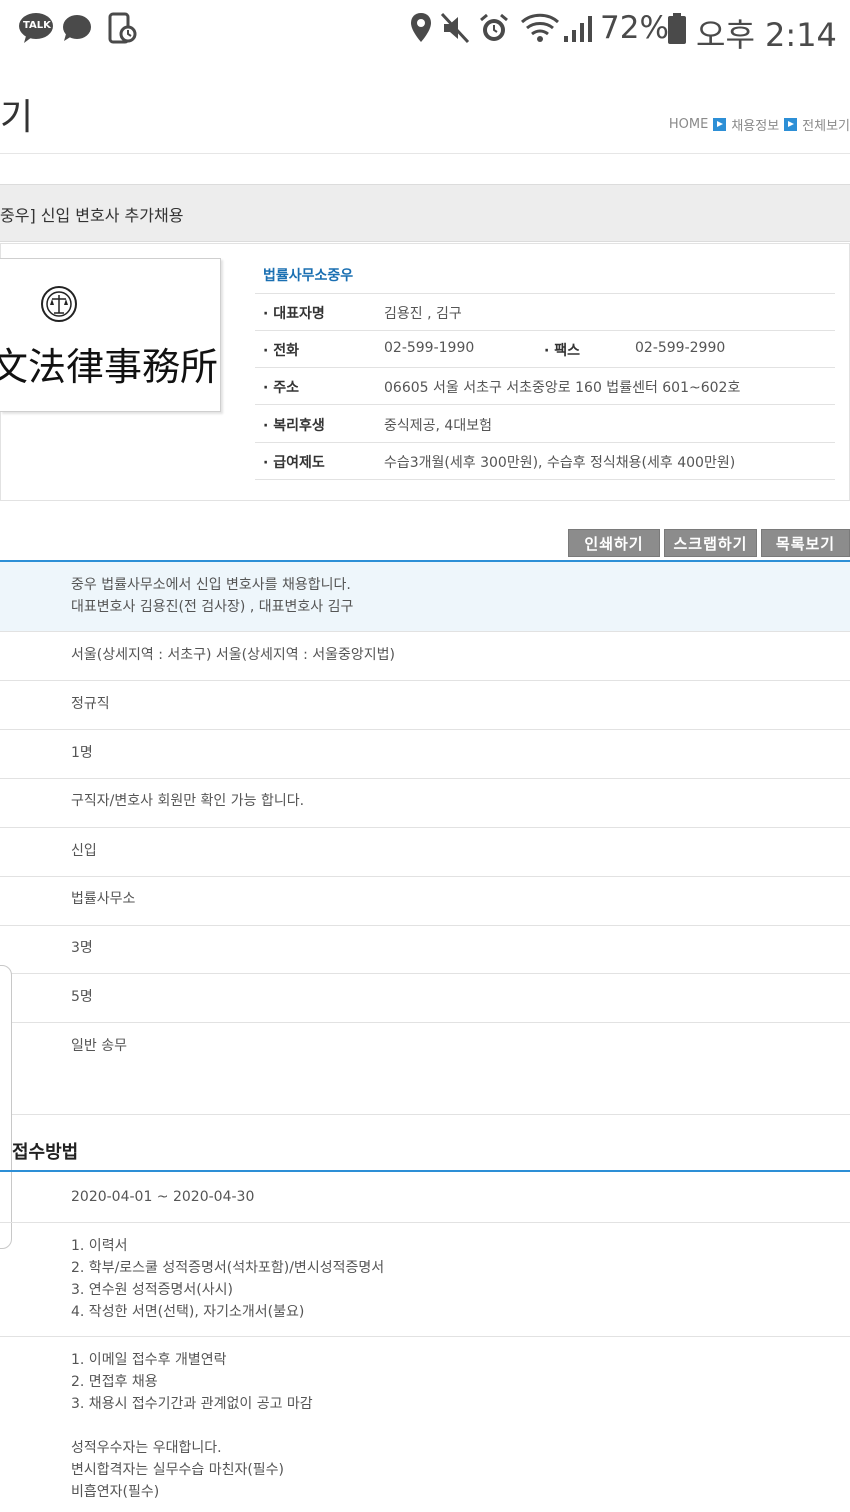 Image resolution: width=850 pixels, height=1512 pixels. I want to click on application-section-title: 접수방법, so click(45, 1152).